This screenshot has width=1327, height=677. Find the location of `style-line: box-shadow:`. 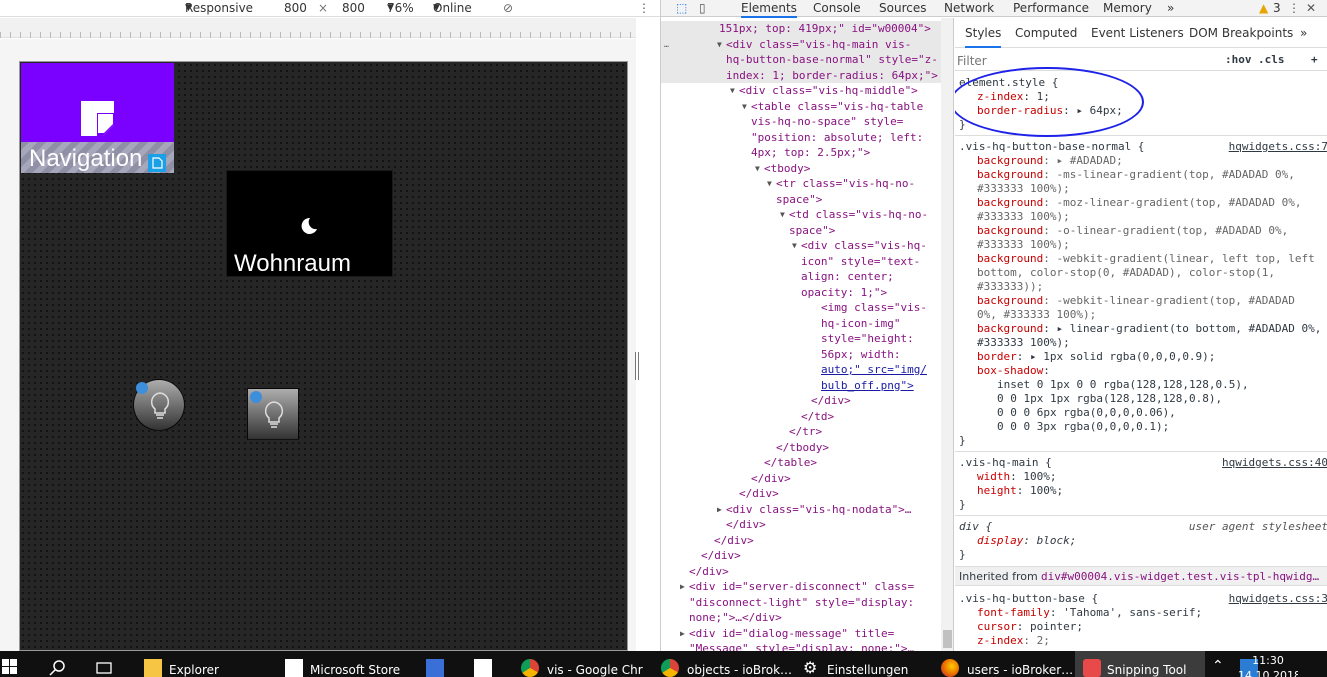

style-line: box-shadow: is located at coordinates (1141, 371).